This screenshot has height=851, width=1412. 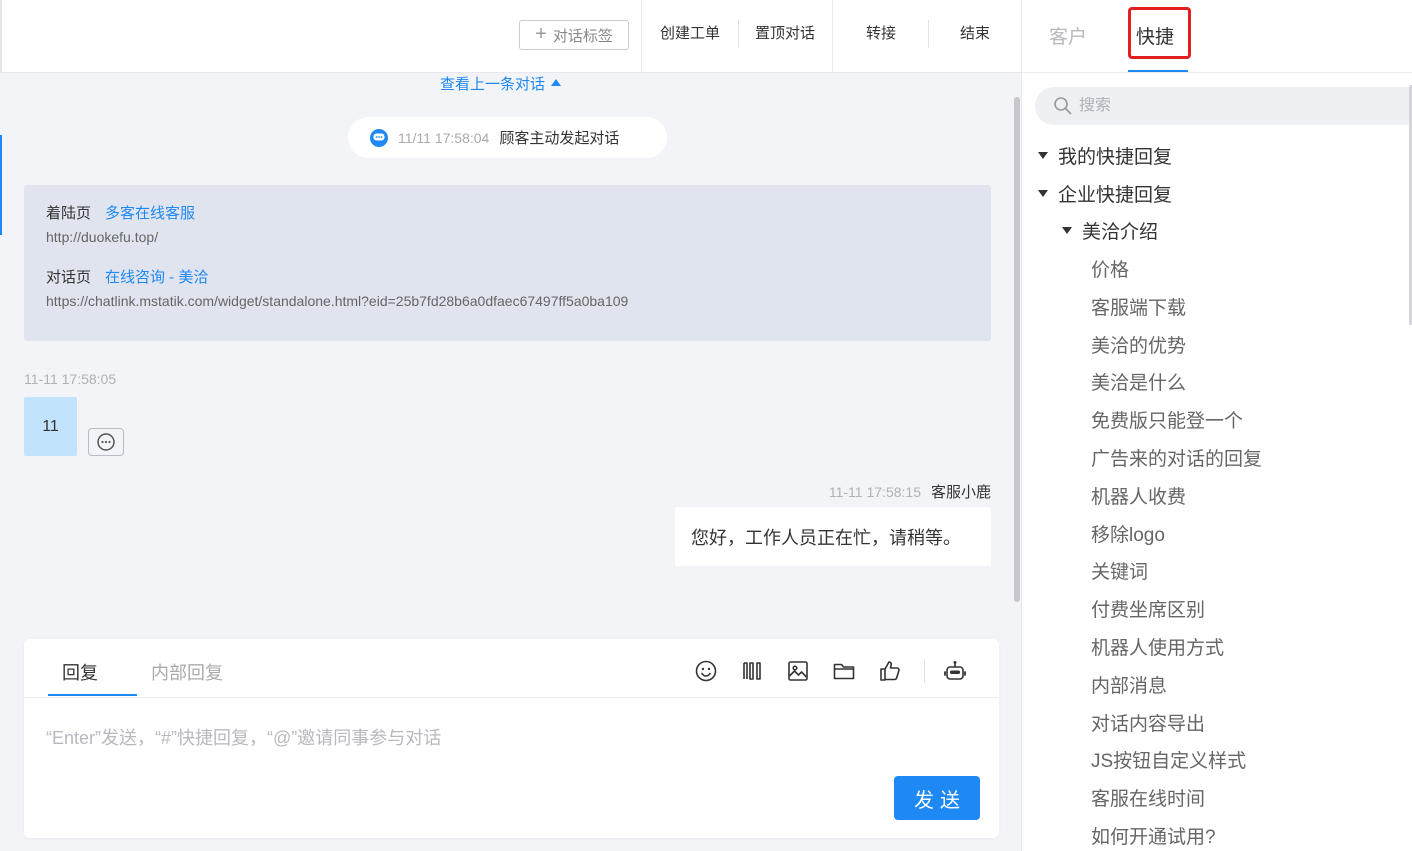 I want to click on conversation-tag-button: + 对话标签, so click(x=574, y=35).